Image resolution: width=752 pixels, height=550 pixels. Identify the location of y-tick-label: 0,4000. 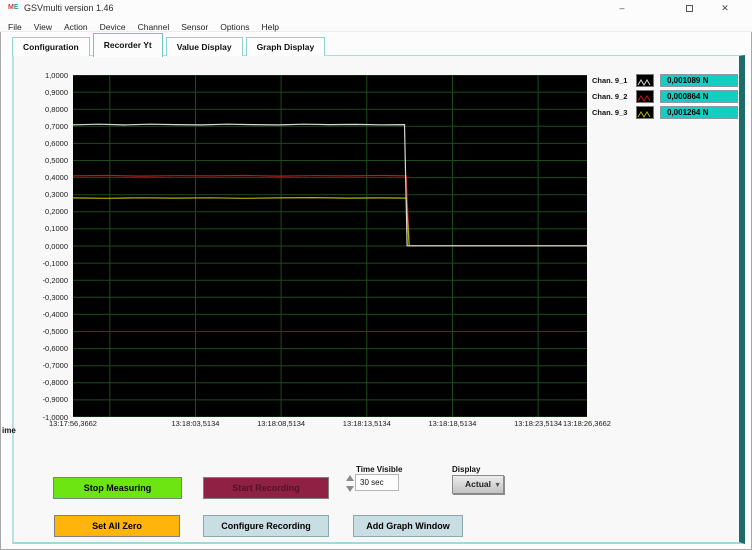
(56, 178).